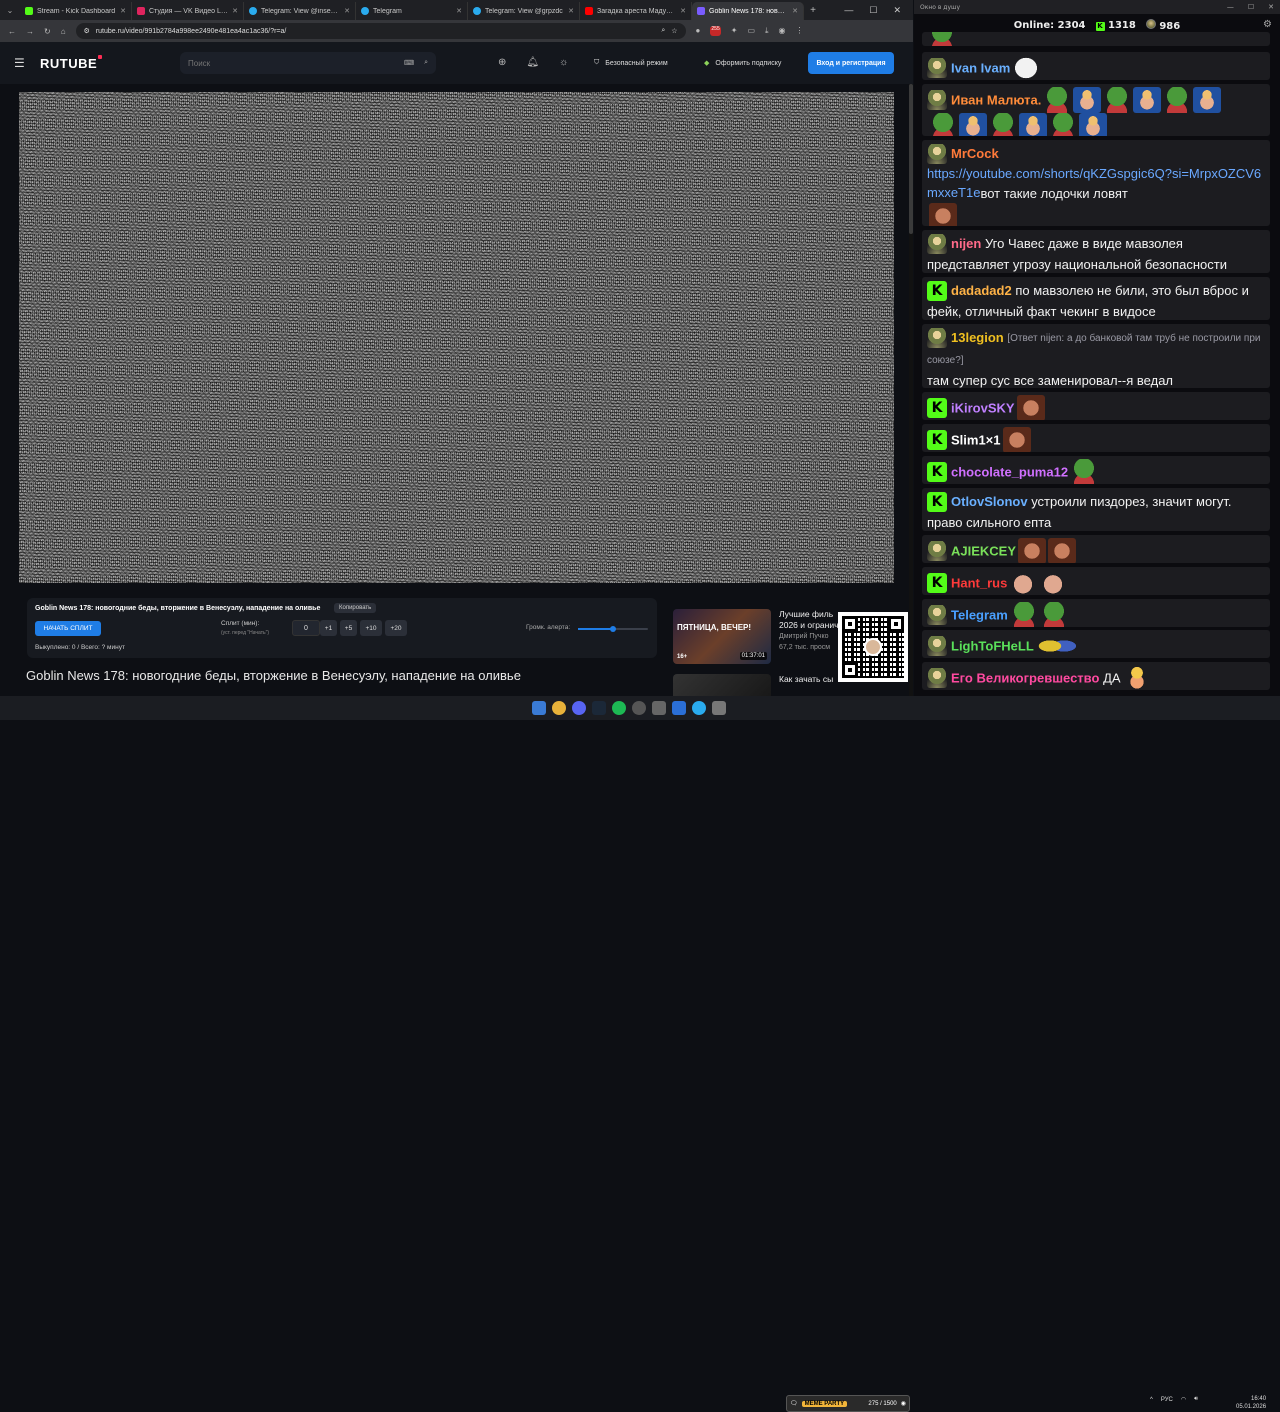 This screenshot has height=1412, width=1280. I want to click on volume-icon: 🔊︎, so click(1196, 1399).